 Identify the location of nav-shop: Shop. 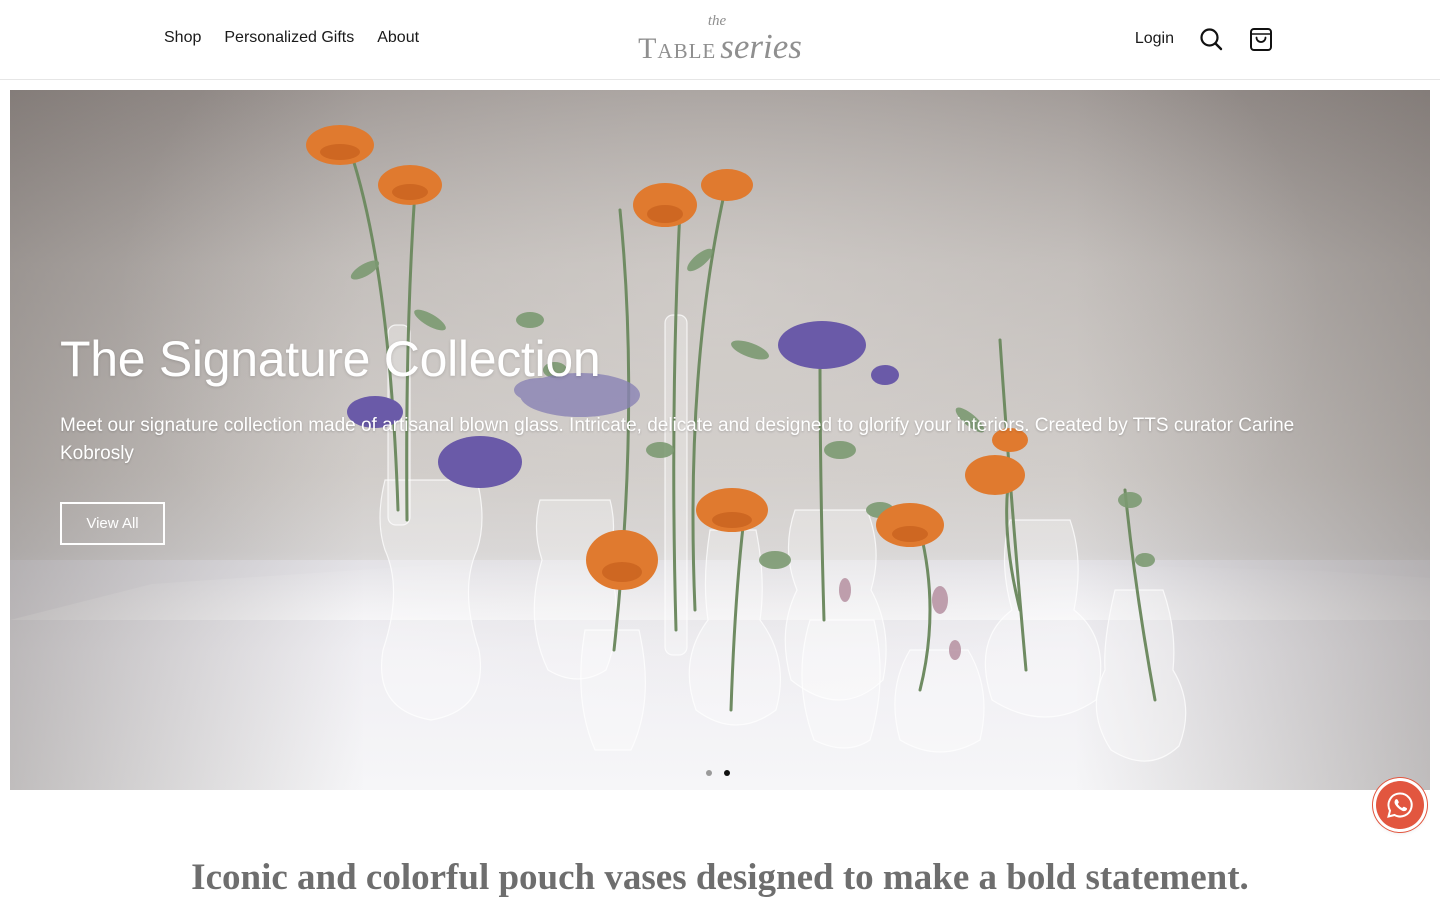
(182, 38).